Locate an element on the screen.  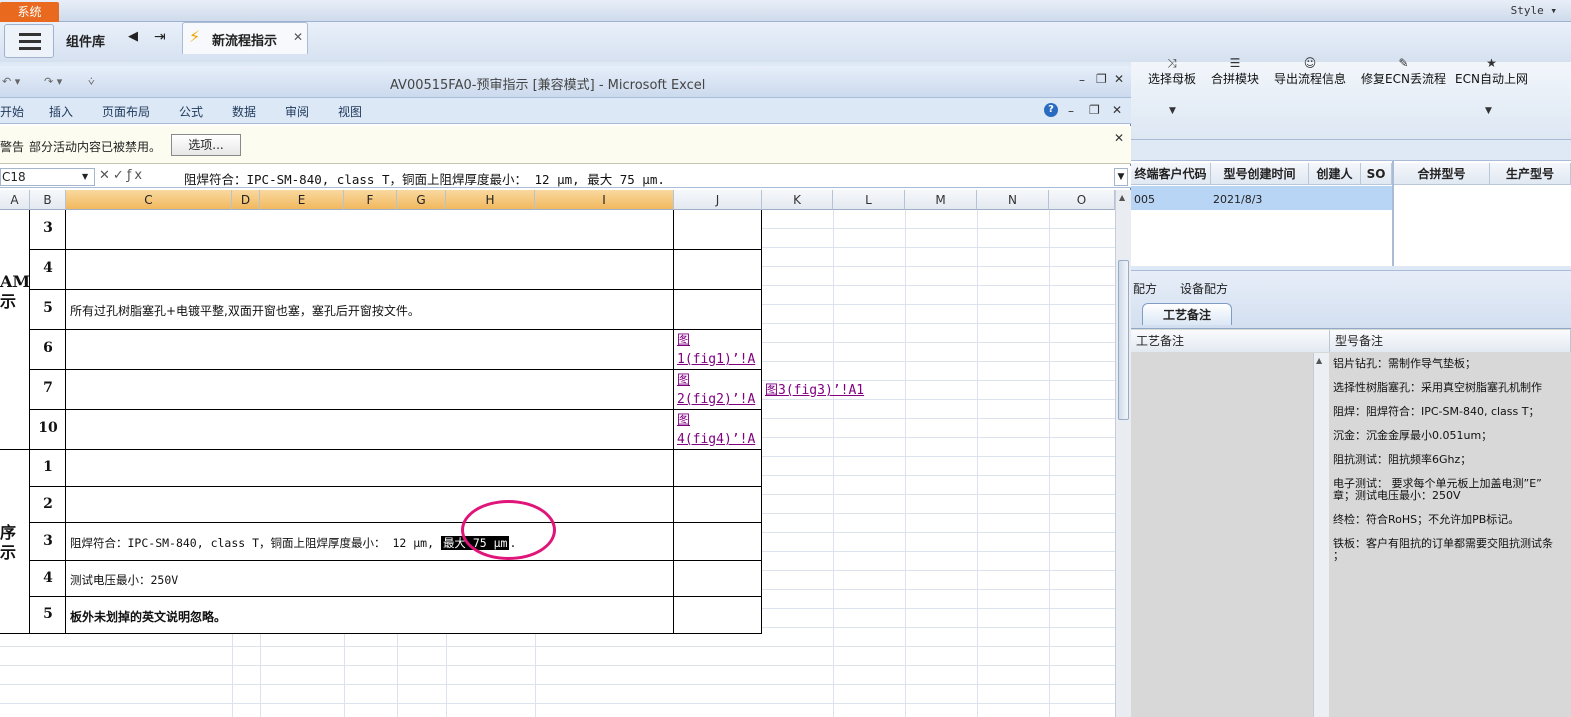
column-header-h: H is located at coordinates (490, 200).